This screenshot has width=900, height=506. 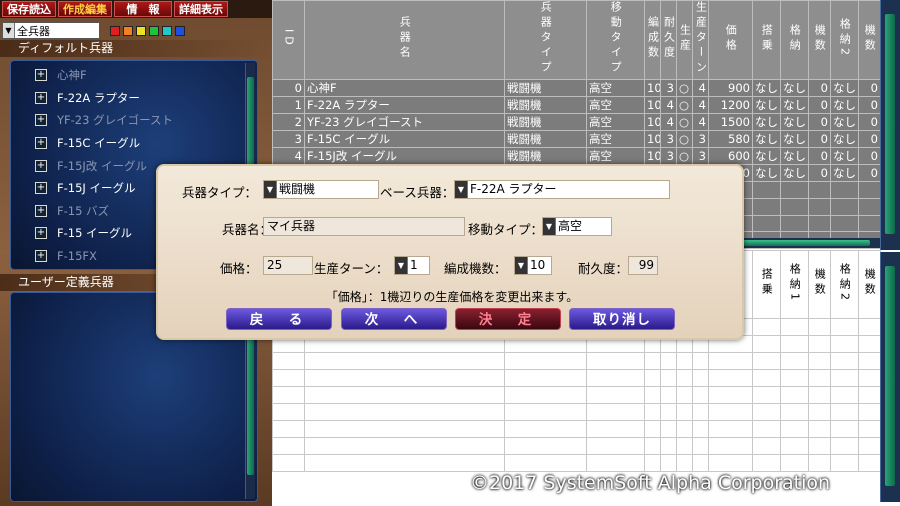 I want to click on weapon-list-item: + F-15C イーグル, so click(x=134, y=143).